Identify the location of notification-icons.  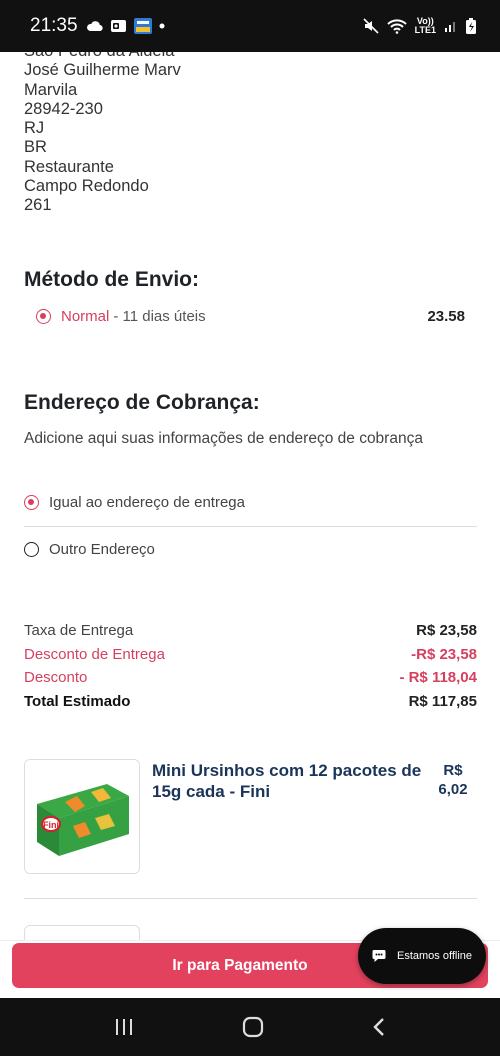
(125, 26).